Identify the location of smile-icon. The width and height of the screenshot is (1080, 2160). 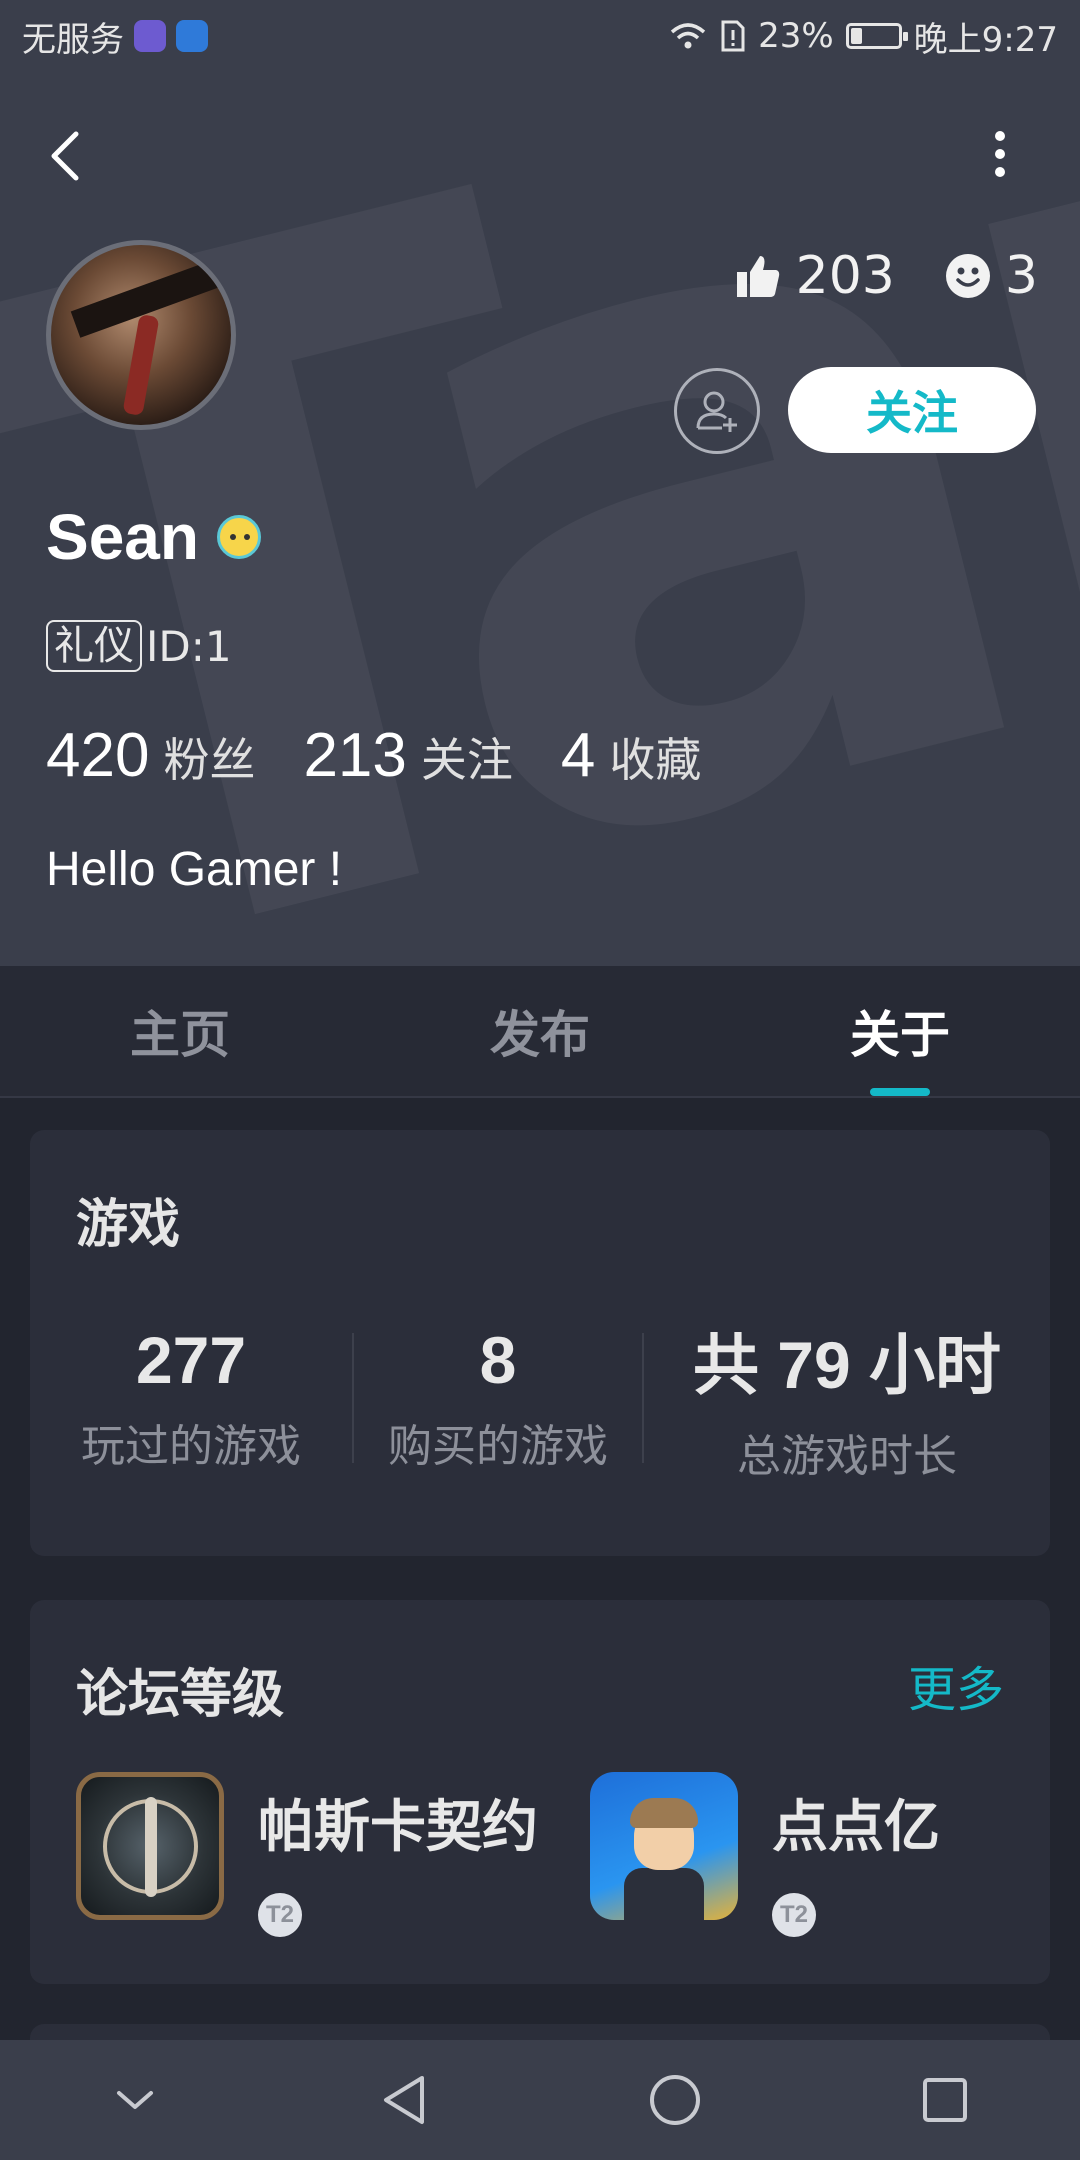
(967, 276).